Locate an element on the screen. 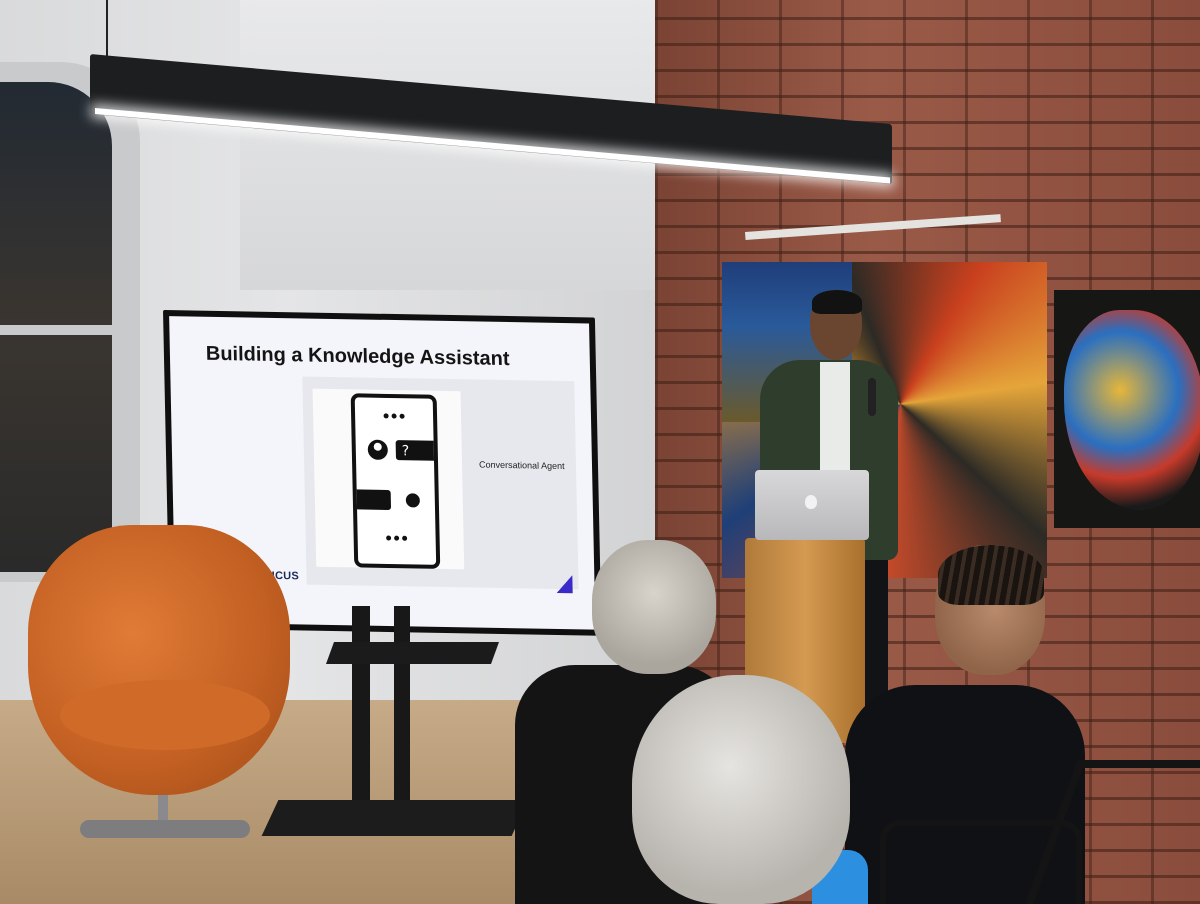 This screenshot has width=1200, height=904. slide-panel: ? Conversational Agent is located at coordinates (440, 483).